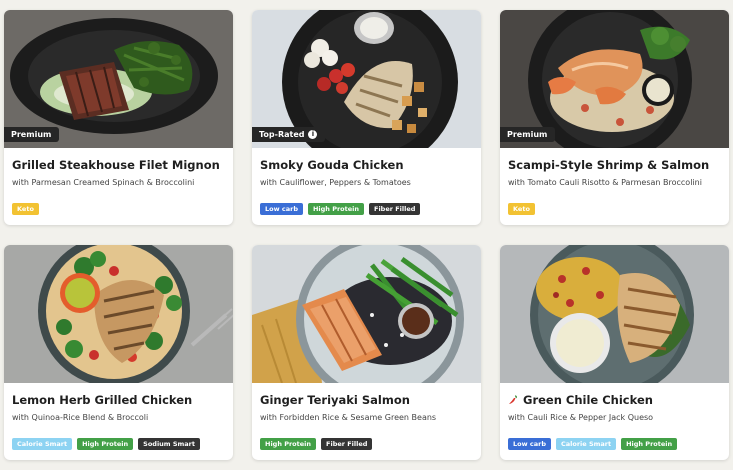 This screenshot has height=470, width=733. I want to click on meal-name: Smoky Gouda Chicken, so click(332, 165).